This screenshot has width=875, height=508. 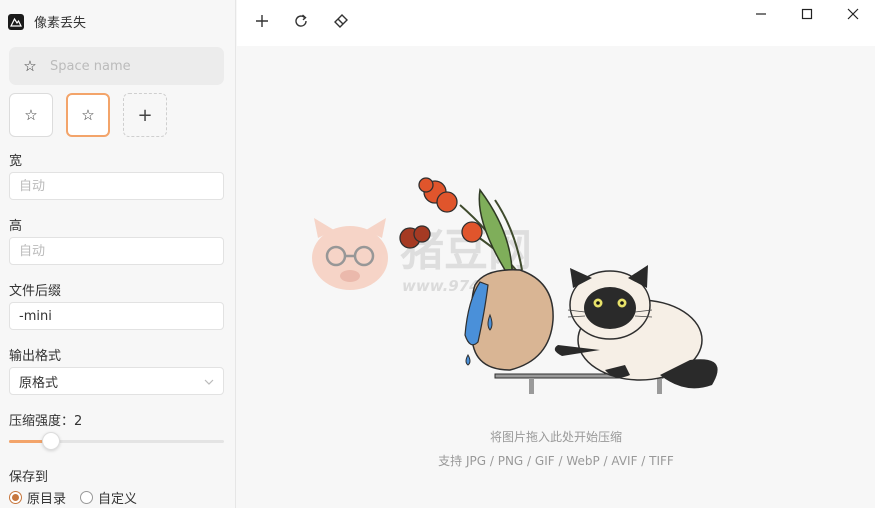 What do you see at coordinates (807, 14) in the screenshot?
I see `maximize-icon` at bounding box center [807, 14].